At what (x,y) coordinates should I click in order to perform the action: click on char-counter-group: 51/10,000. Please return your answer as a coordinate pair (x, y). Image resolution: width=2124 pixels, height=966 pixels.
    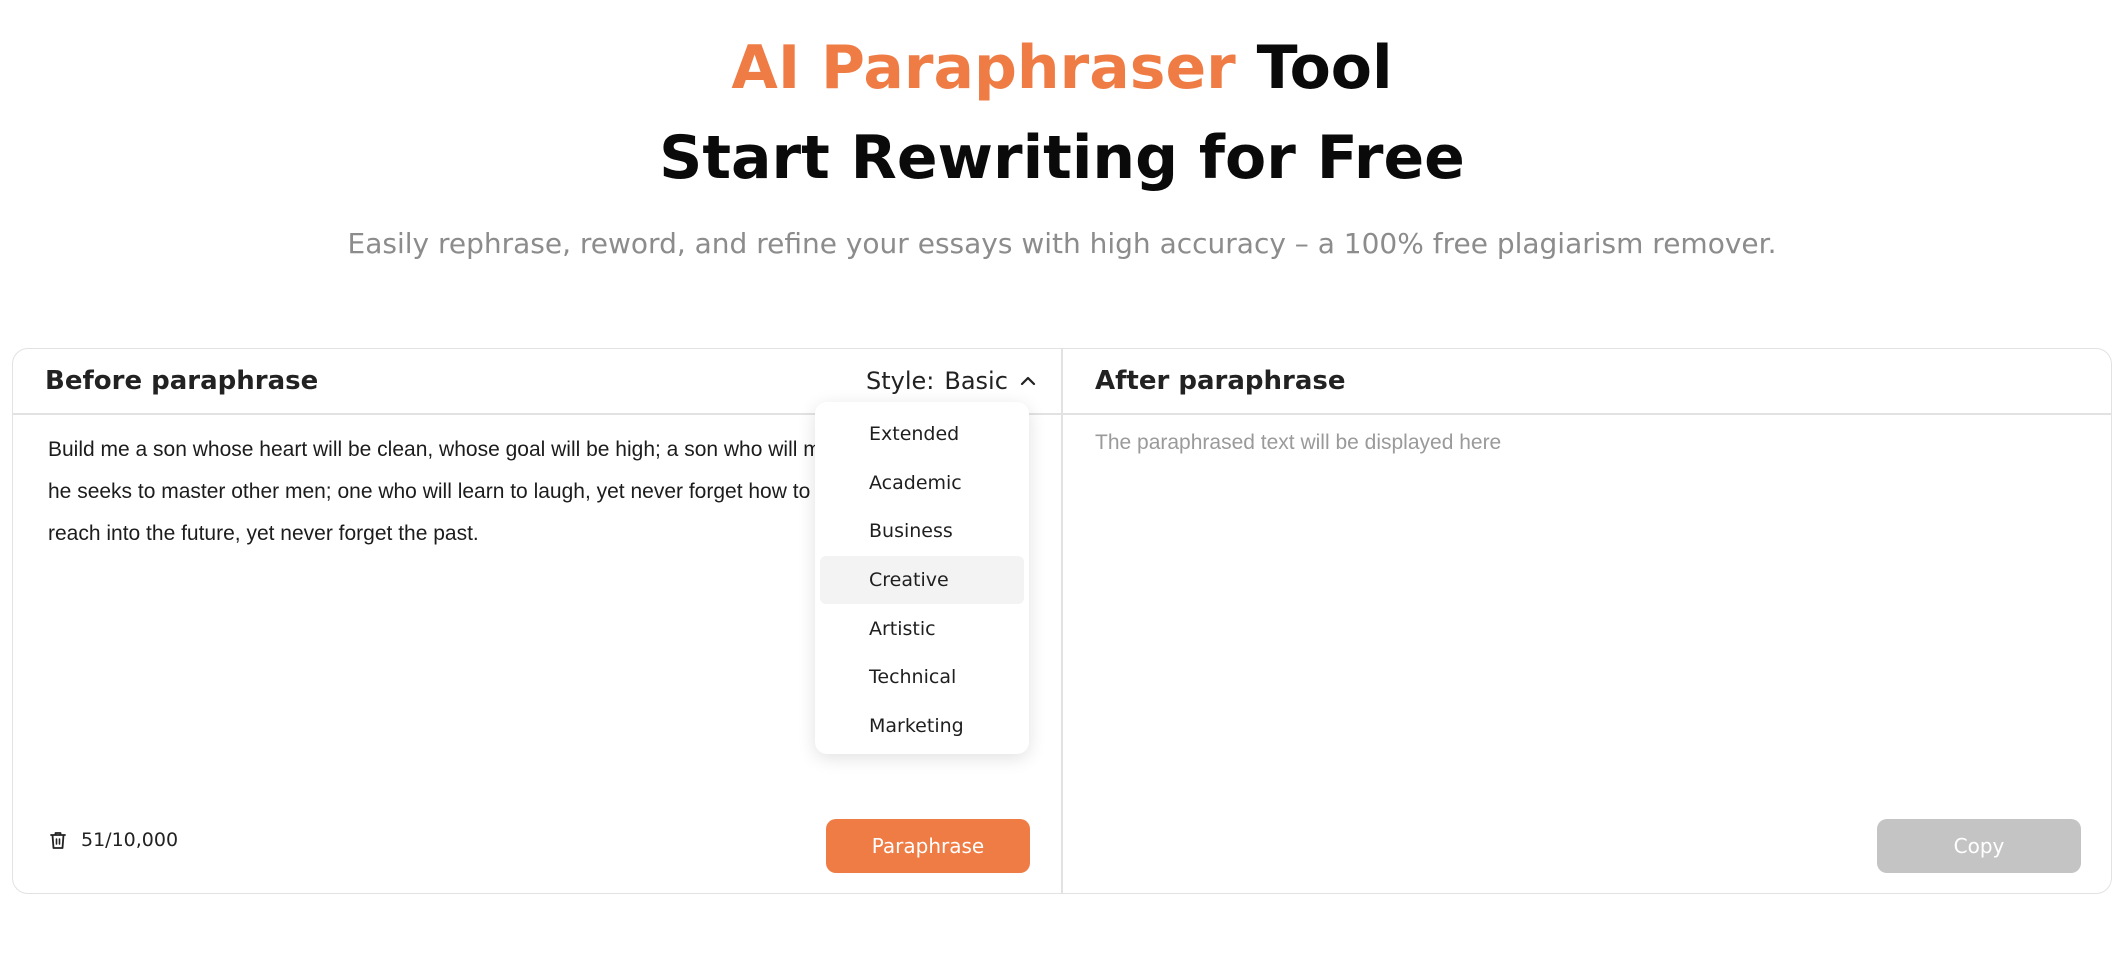
    Looking at the image, I should click on (112, 840).